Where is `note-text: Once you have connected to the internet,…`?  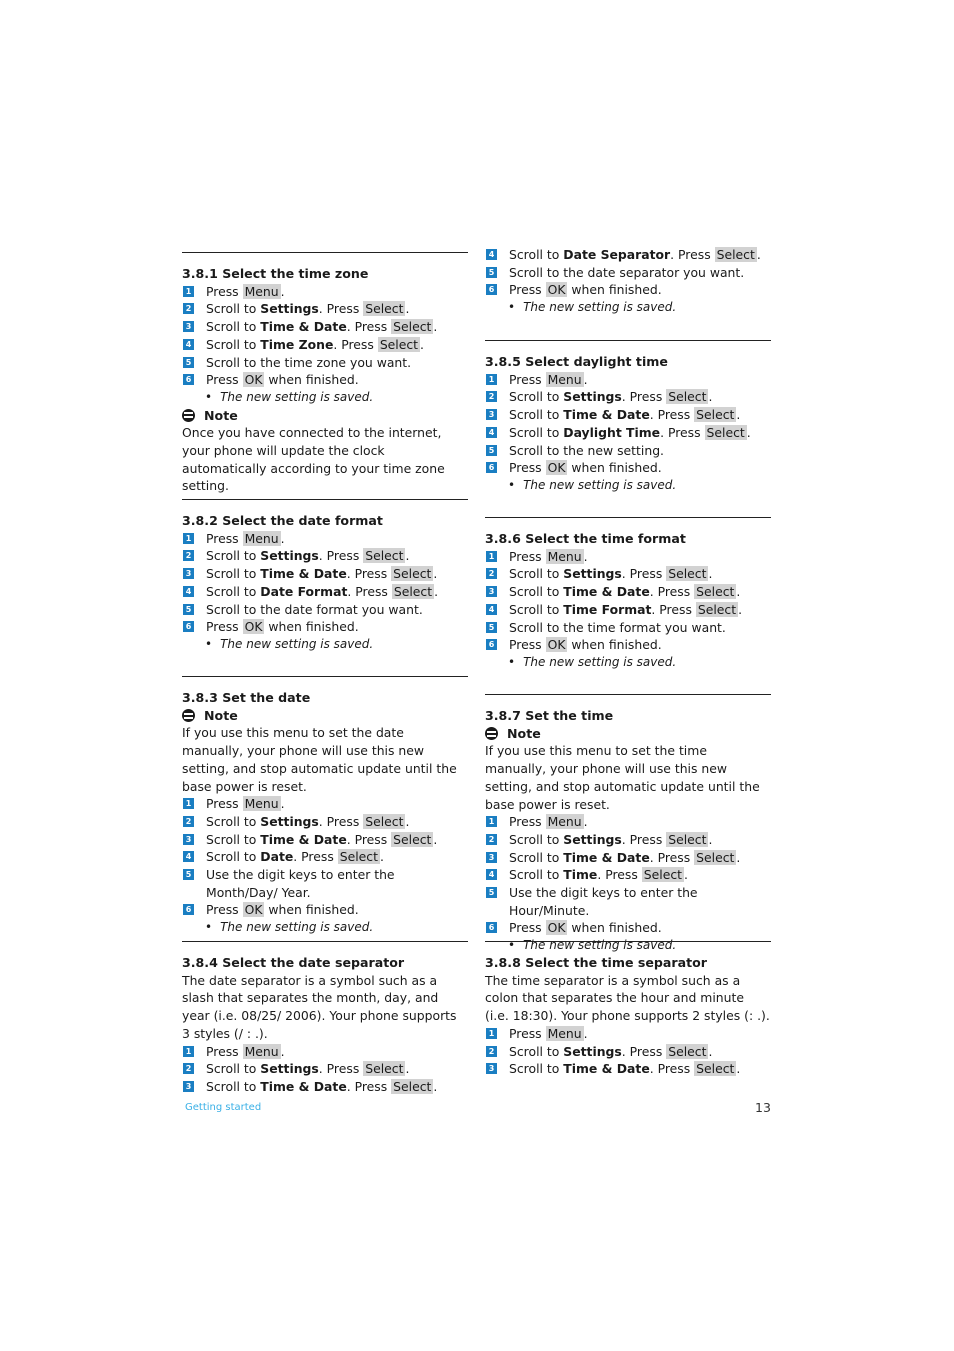 note-text: Once you have connected to the internet,… is located at coordinates (313, 459).